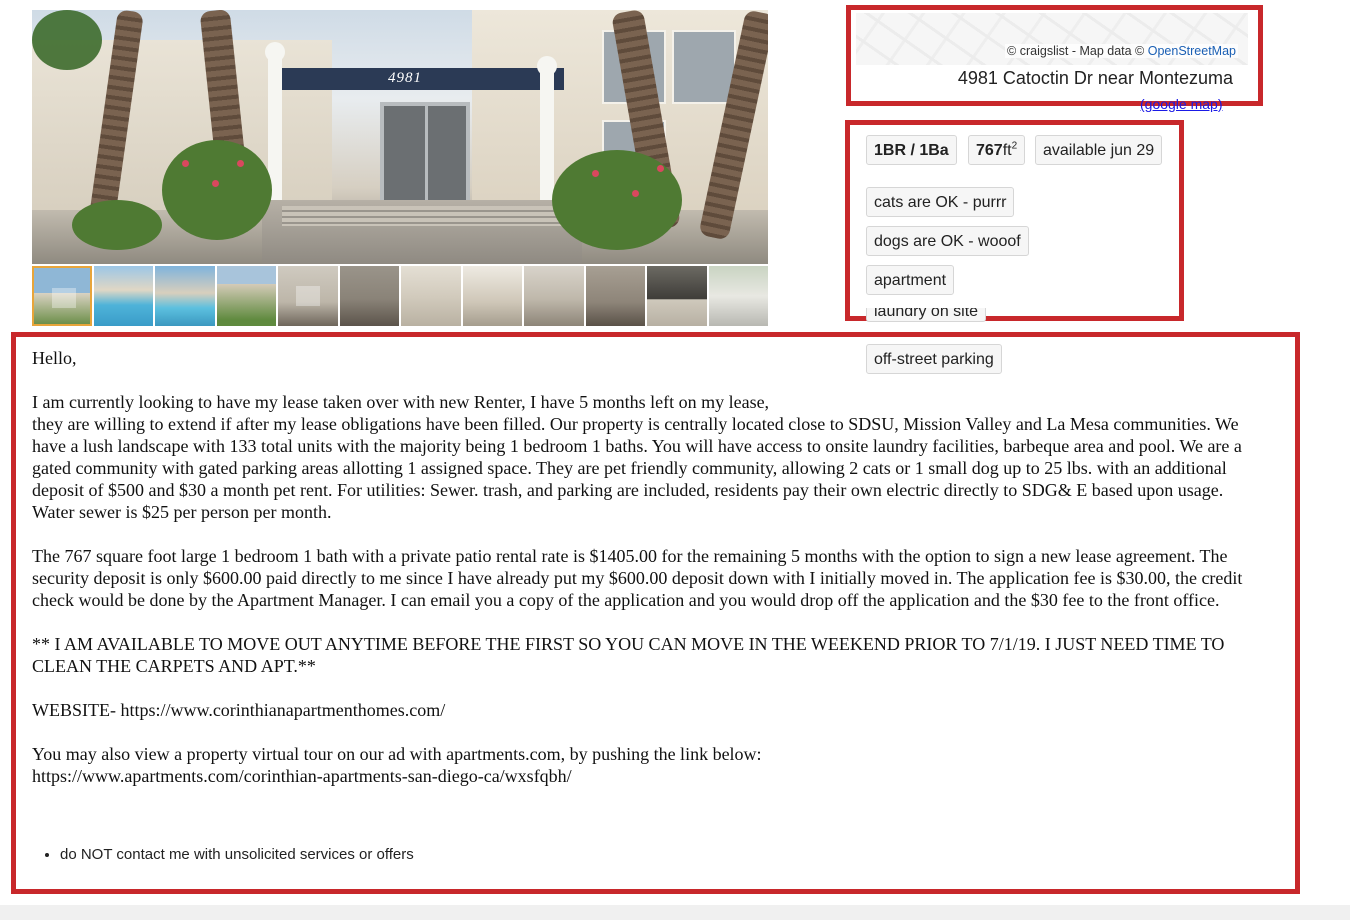 The image size is (1350, 920). I want to click on availability-tag: available jun 29, so click(1099, 150).